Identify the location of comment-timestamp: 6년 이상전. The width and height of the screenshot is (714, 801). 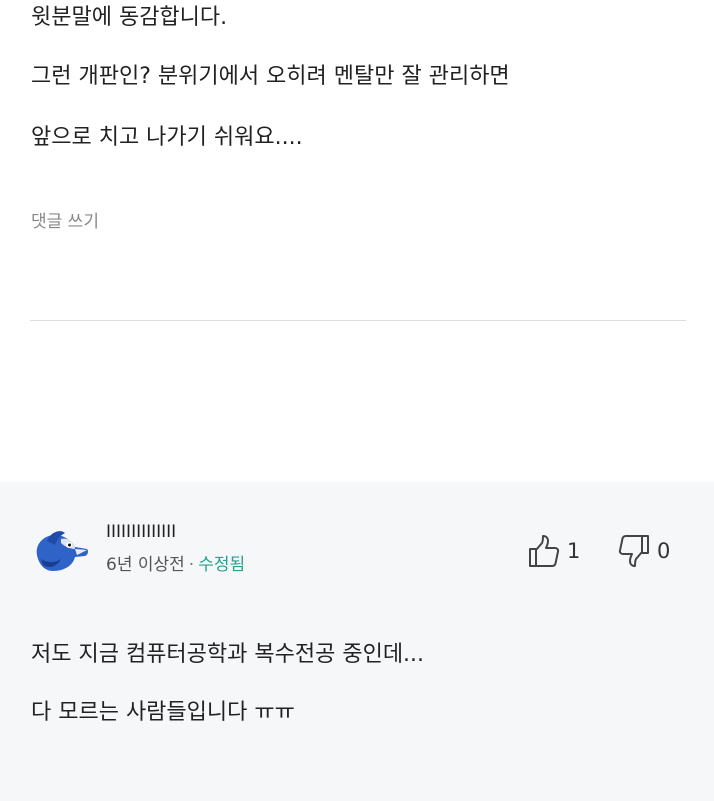
(145, 565).